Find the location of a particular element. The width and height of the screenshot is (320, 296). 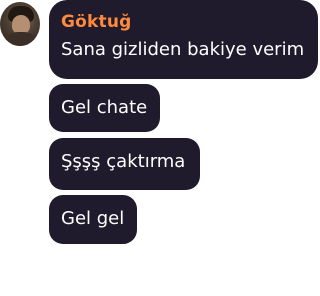

message-text: Şşşş çaktırma is located at coordinates (123, 161).